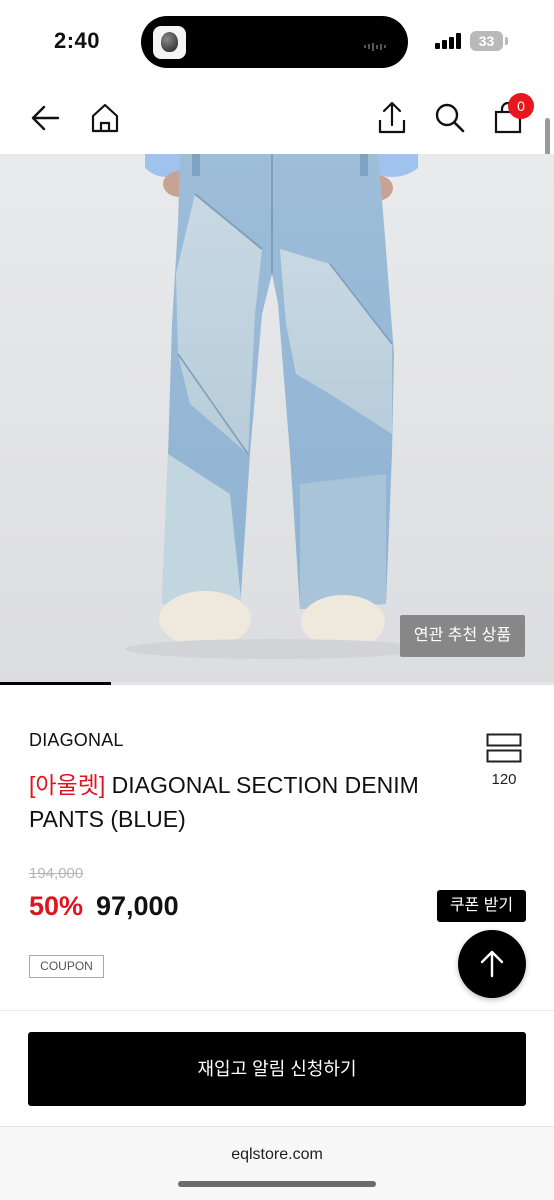  Describe the element at coordinates (504, 779) in the screenshot. I see `wishlist-count: 120` at that location.